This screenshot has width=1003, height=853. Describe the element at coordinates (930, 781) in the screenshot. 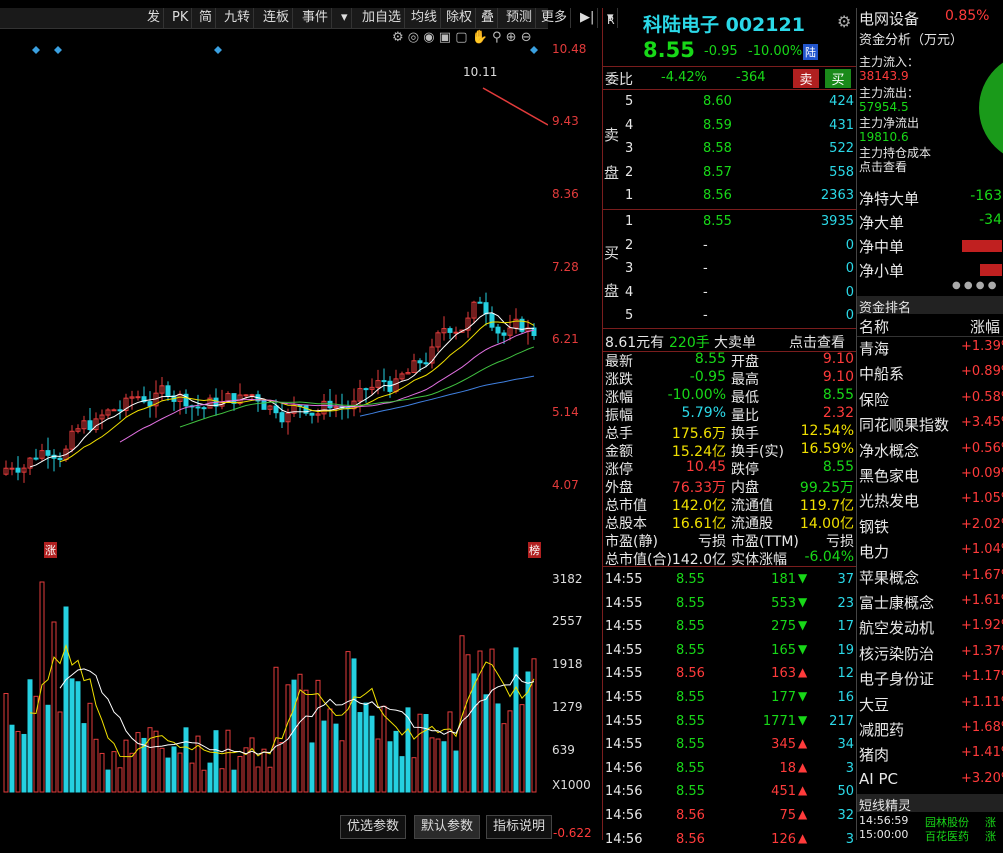

I see `rank-item: AI PC +3.20%` at that location.